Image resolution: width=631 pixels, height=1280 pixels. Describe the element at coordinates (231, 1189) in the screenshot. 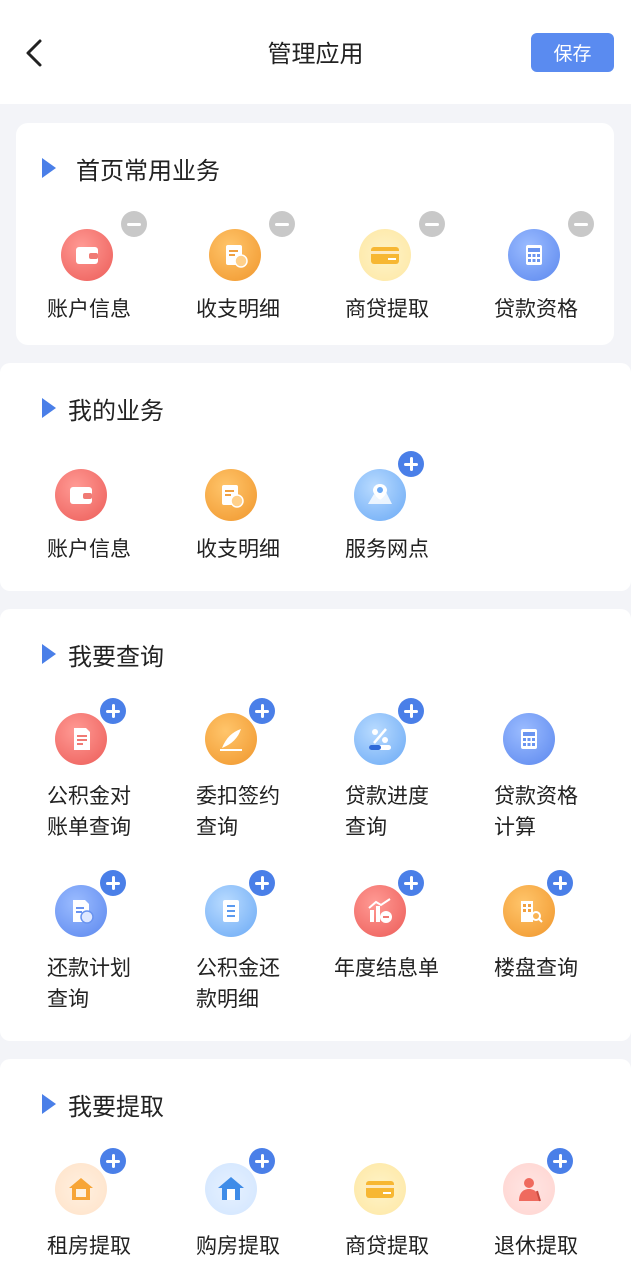

I see `buy-house-icon` at that location.